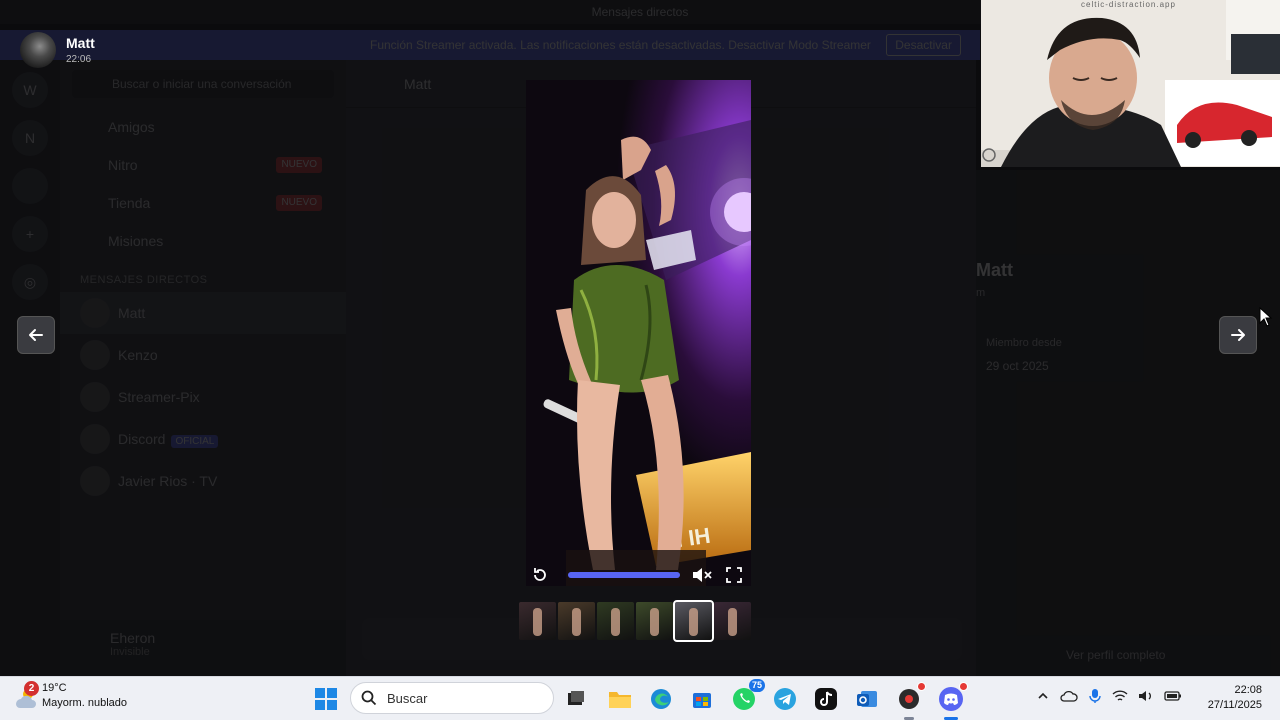  What do you see at coordinates (1069, 696) in the screenshot?
I see `onedrive-cloud-icon` at bounding box center [1069, 696].